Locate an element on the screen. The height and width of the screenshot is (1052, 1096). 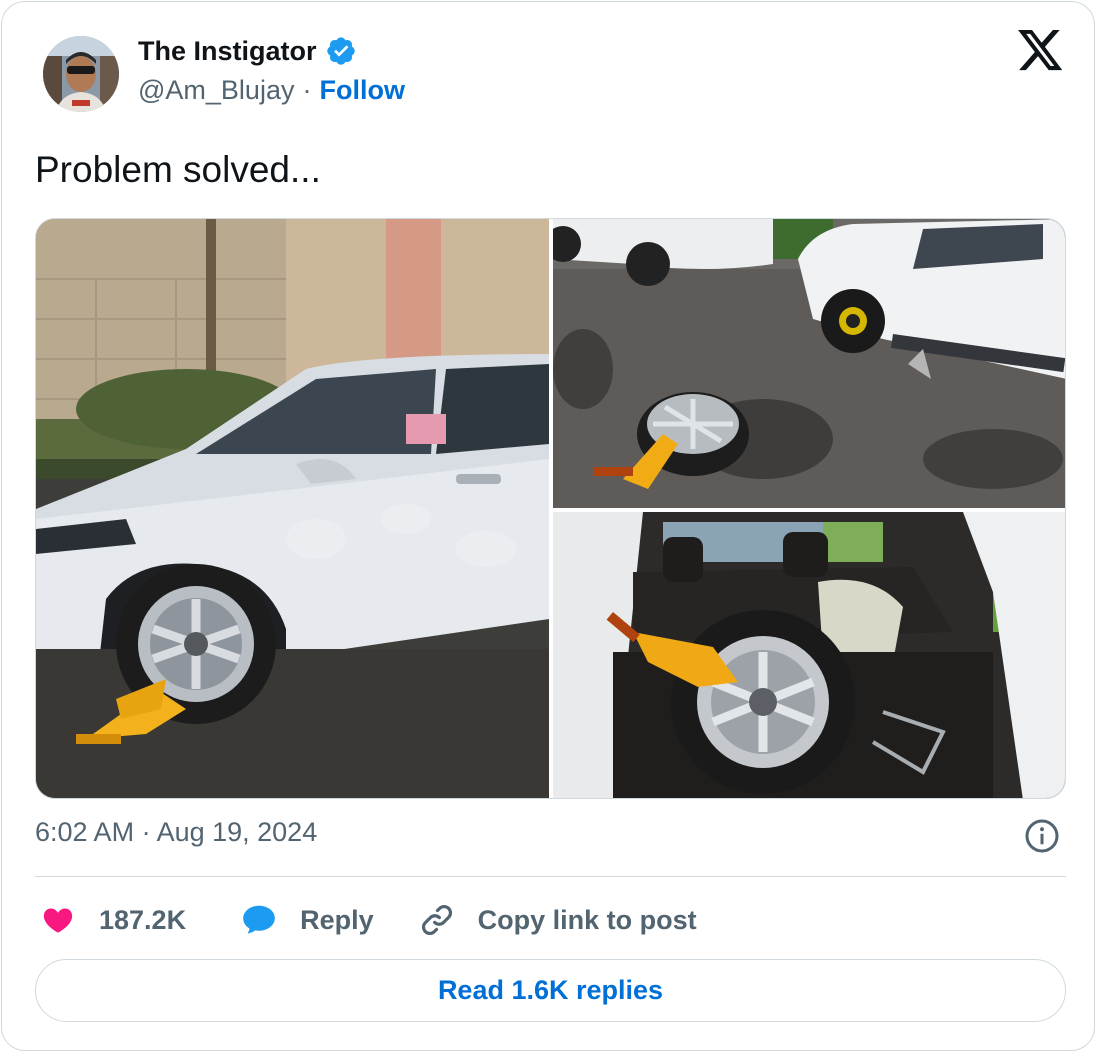
avatar is located at coordinates (81, 74).